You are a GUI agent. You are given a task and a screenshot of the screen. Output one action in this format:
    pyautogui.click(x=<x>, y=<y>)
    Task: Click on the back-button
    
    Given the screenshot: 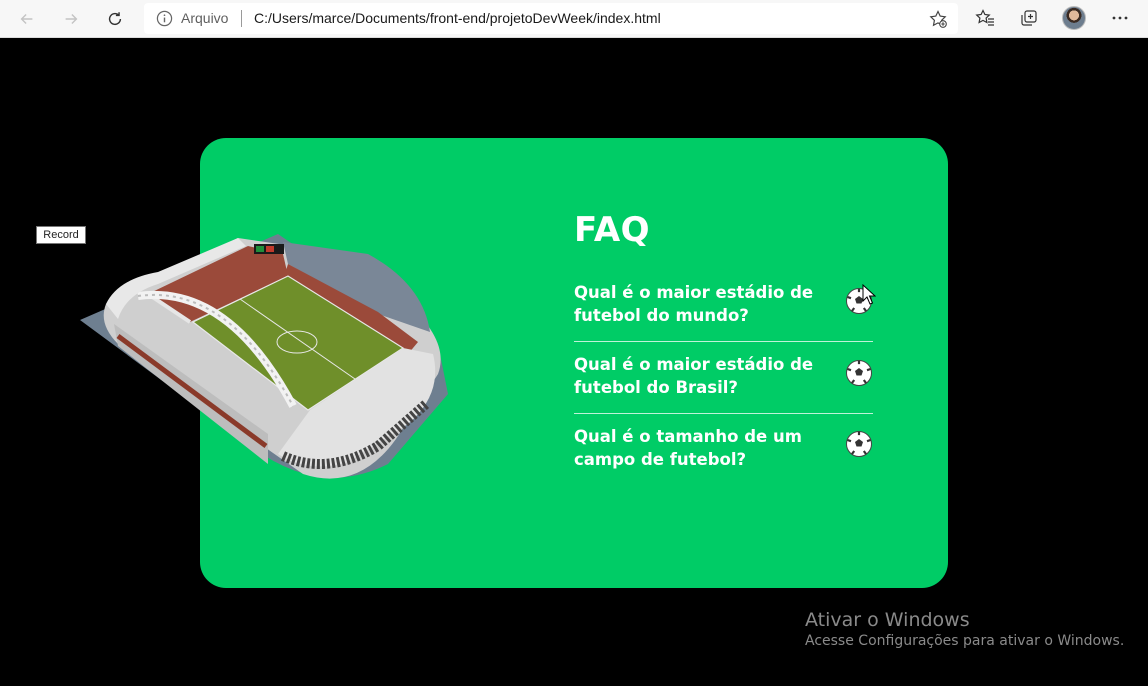 What is the action you would take?
    pyautogui.click(x=27, y=19)
    